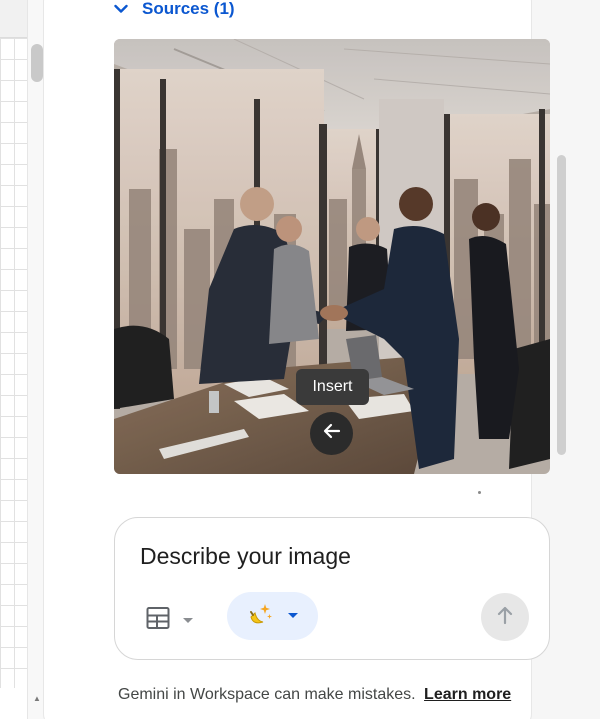 This screenshot has width=600, height=719. Describe the element at coordinates (479, 492) in the screenshot. I see `loading-dot` at that location.